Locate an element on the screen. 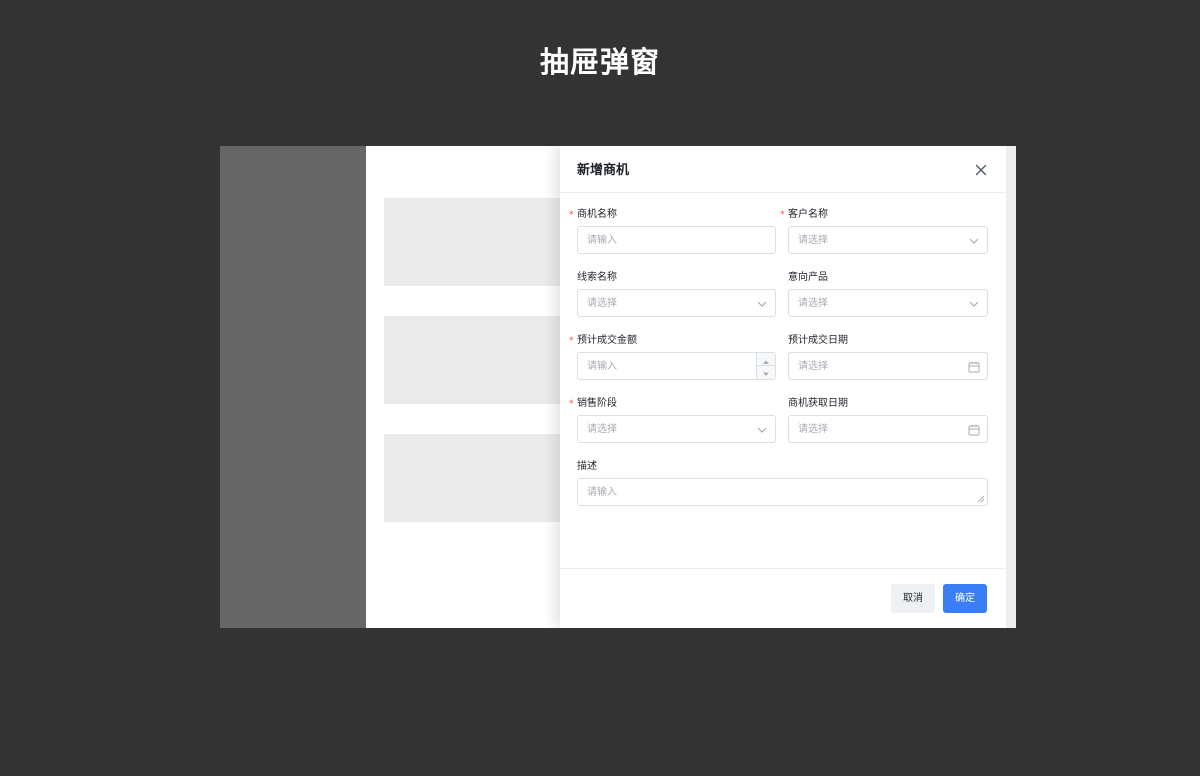  field-label-expected-amount: 预计成交金额 is located at coordinates (607, 340).